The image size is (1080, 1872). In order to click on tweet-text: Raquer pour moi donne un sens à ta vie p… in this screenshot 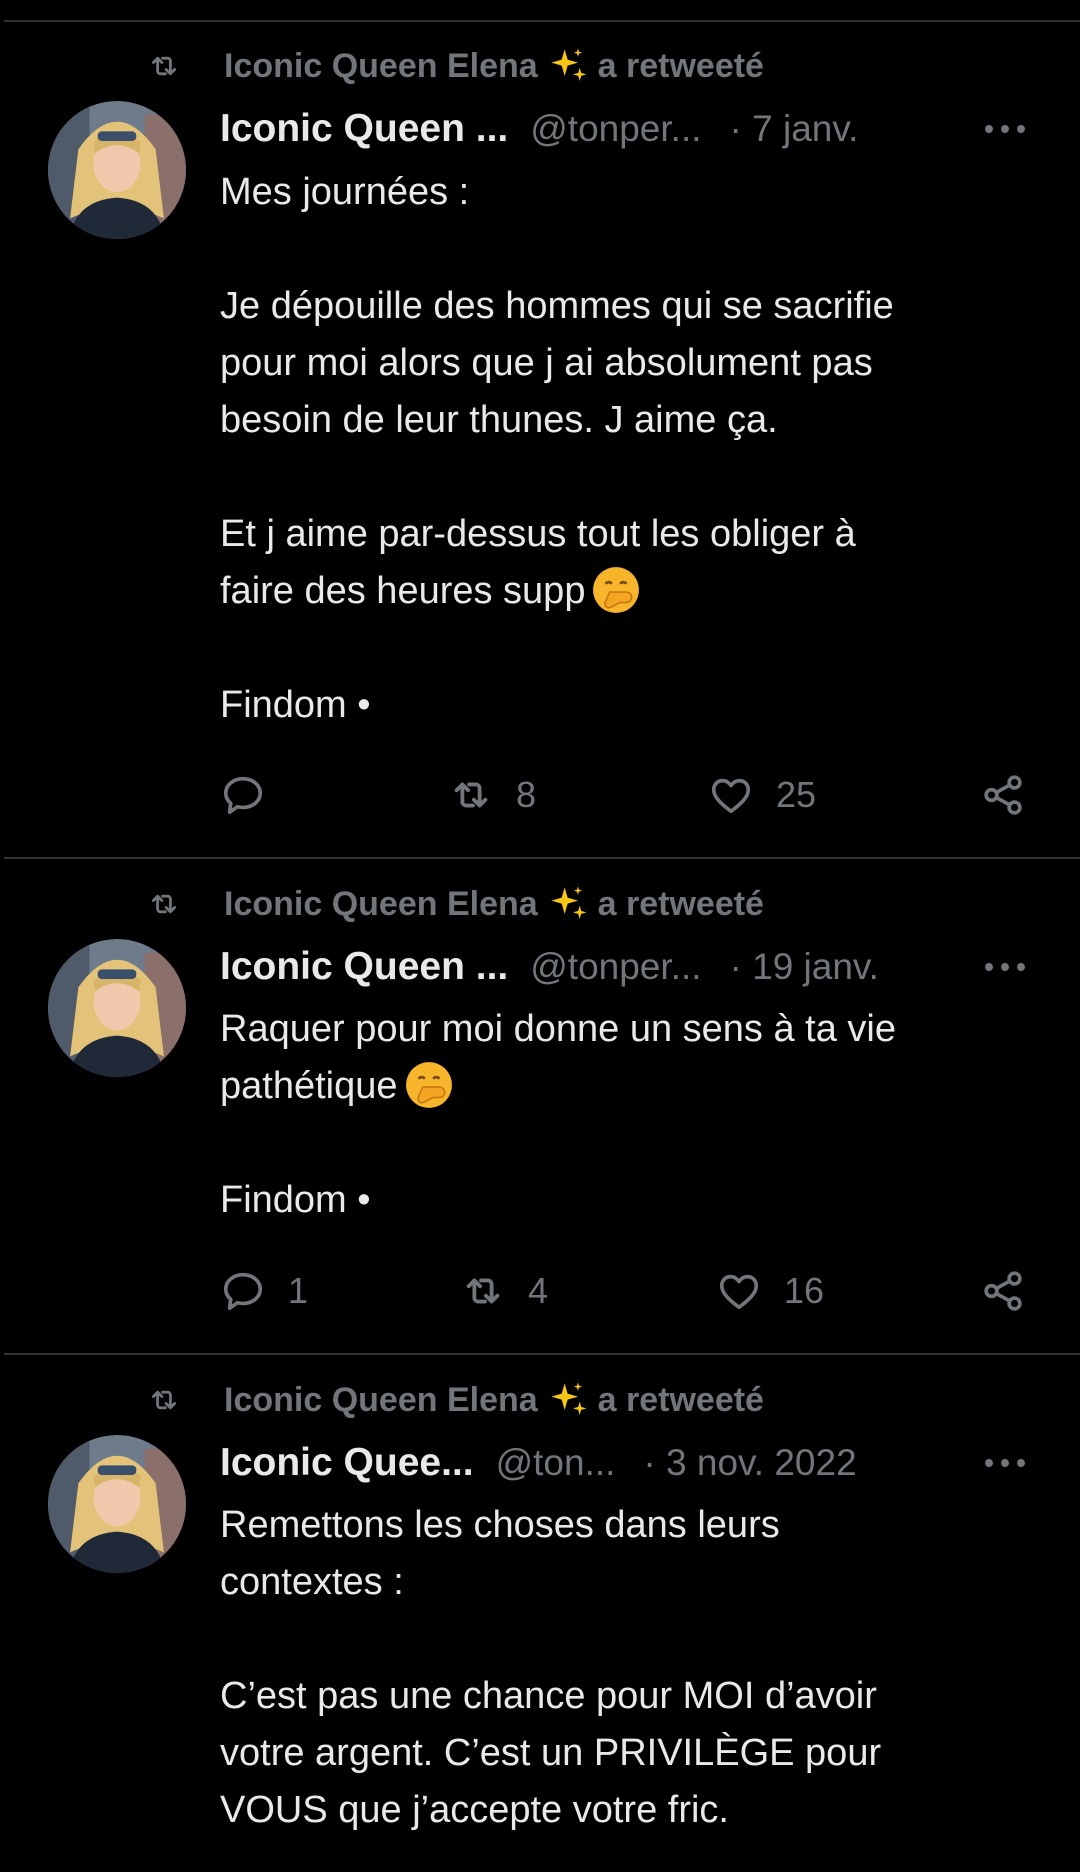, I will do `click(610, 1115)`.